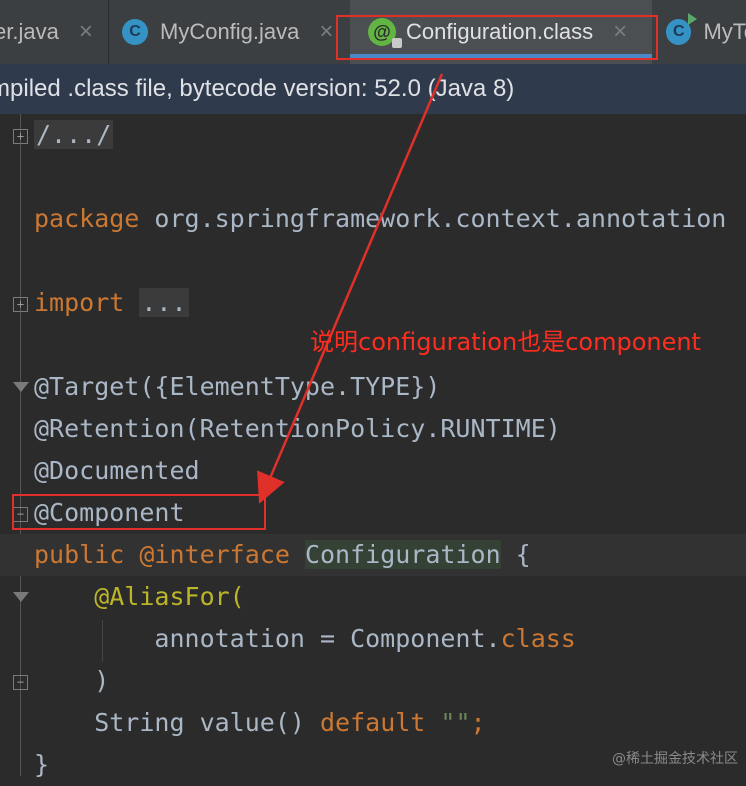 This screenshot has width=746, height=786. What do you see at coordinates (505, 342) in the screenshot?
I see `annotation-note: 说明configuration也是component` at bounding box center [505, 342].